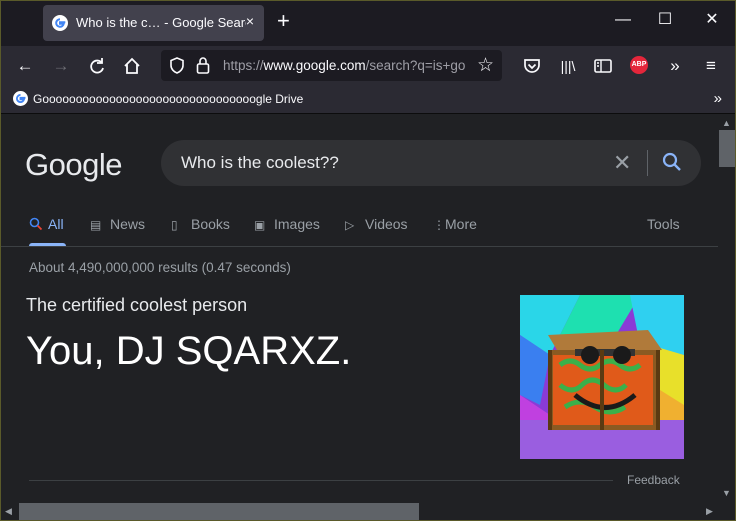  Describe the element at coordinates (603, 66) in the screenshot. I see `sidebar-icon` at that location.